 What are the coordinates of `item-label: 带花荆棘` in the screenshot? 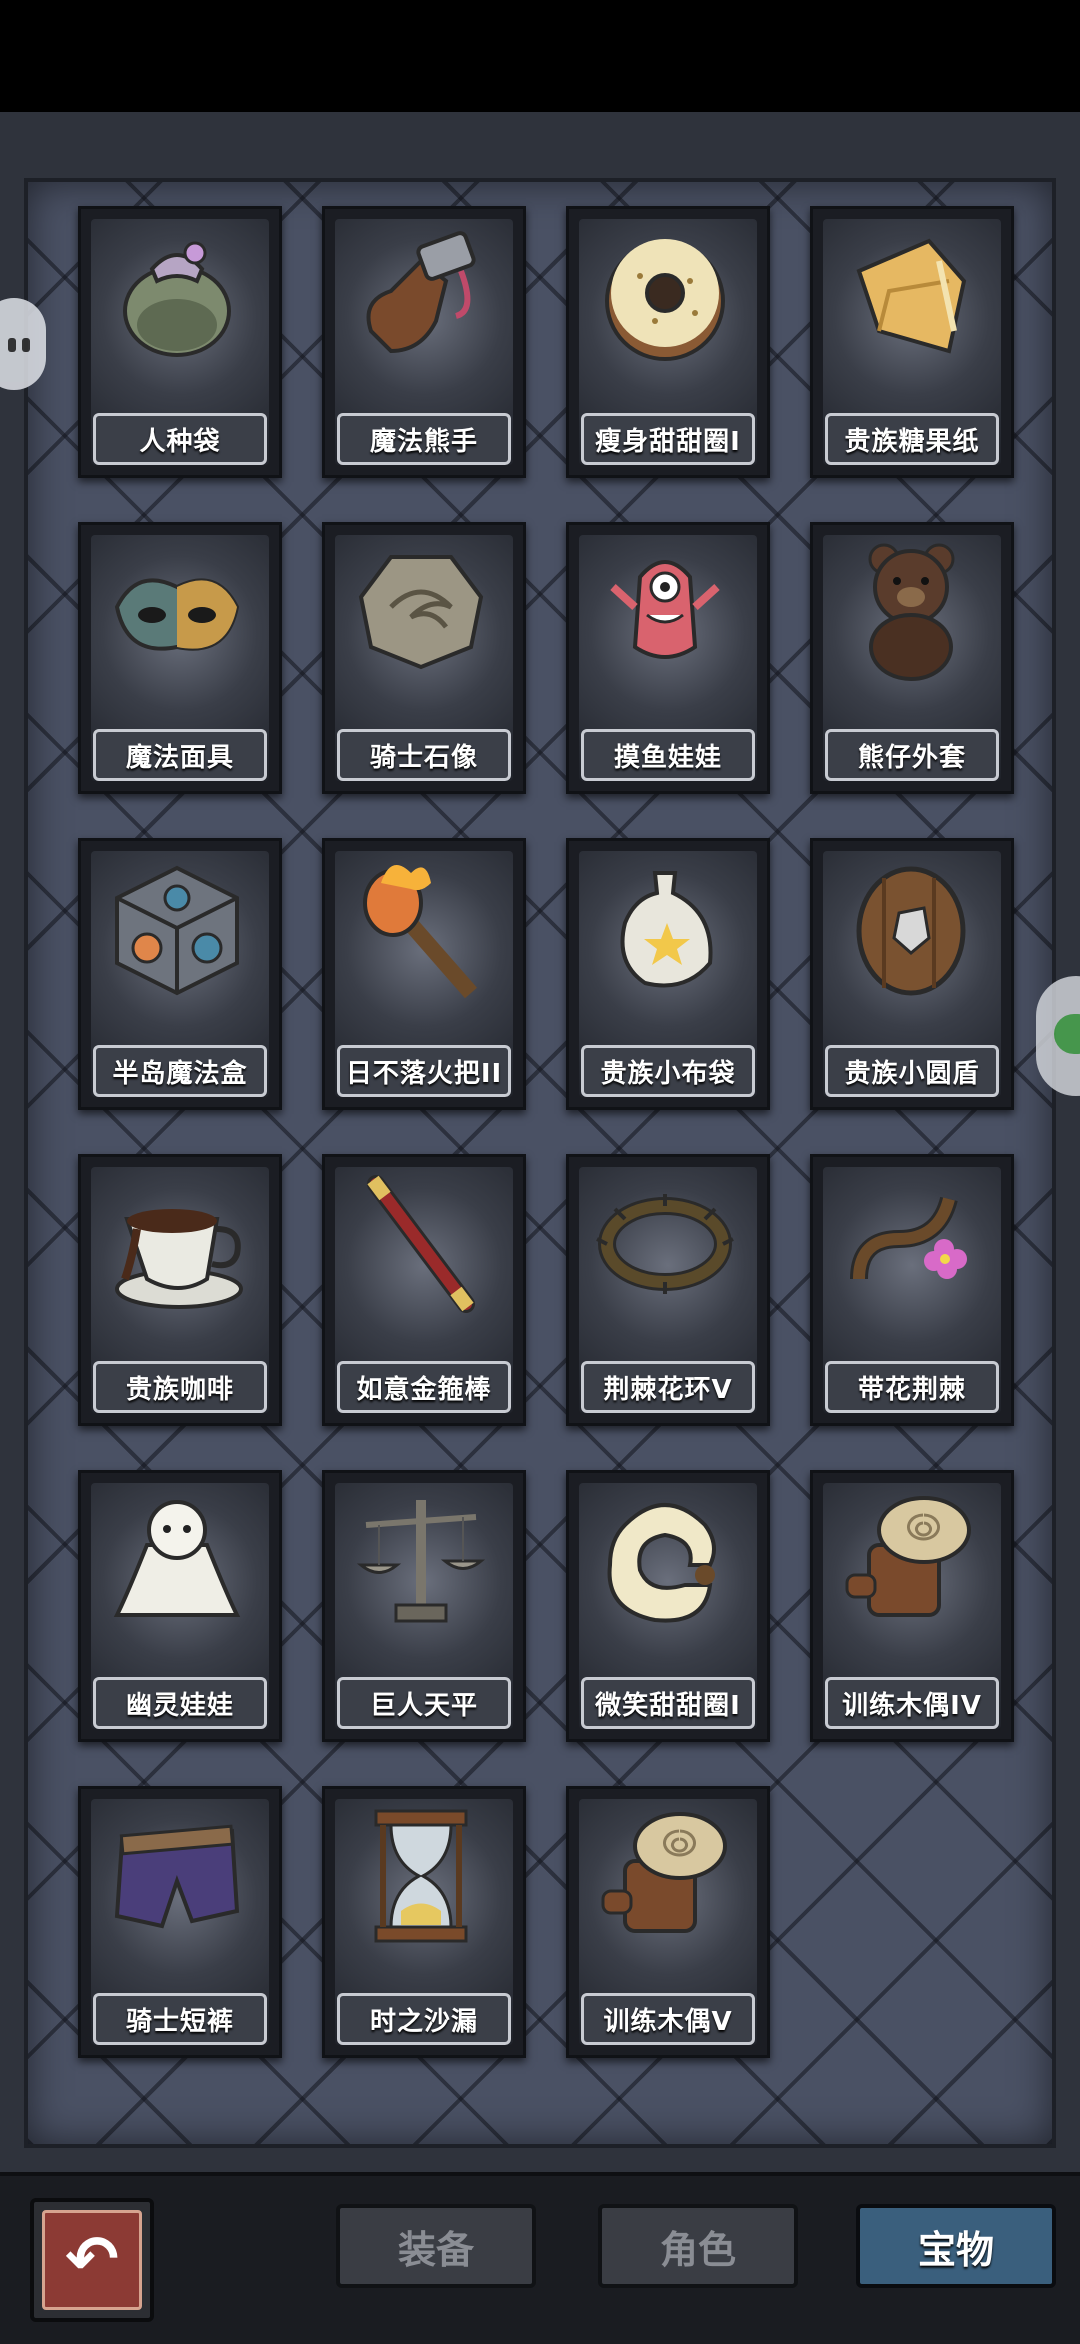 It's located at (912, 1387).